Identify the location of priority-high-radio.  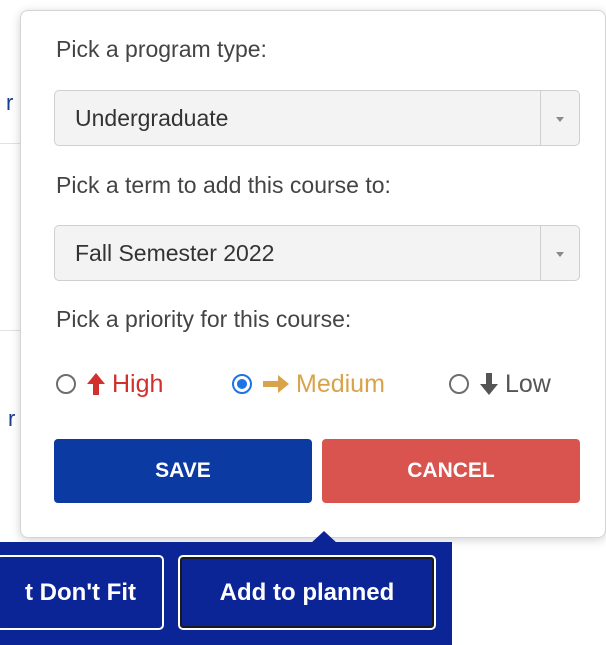
(66, 384).